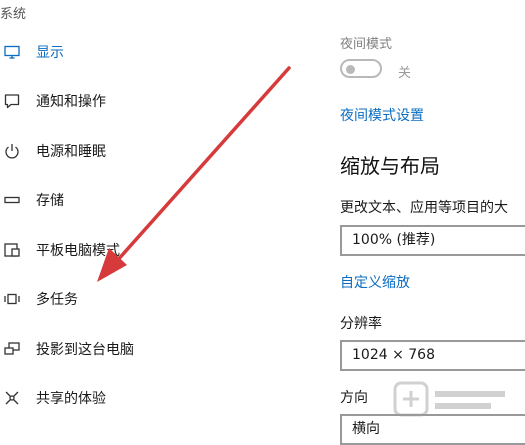  I want to click on resolution-dropdown: 1024 × 768, so click(432, 355).